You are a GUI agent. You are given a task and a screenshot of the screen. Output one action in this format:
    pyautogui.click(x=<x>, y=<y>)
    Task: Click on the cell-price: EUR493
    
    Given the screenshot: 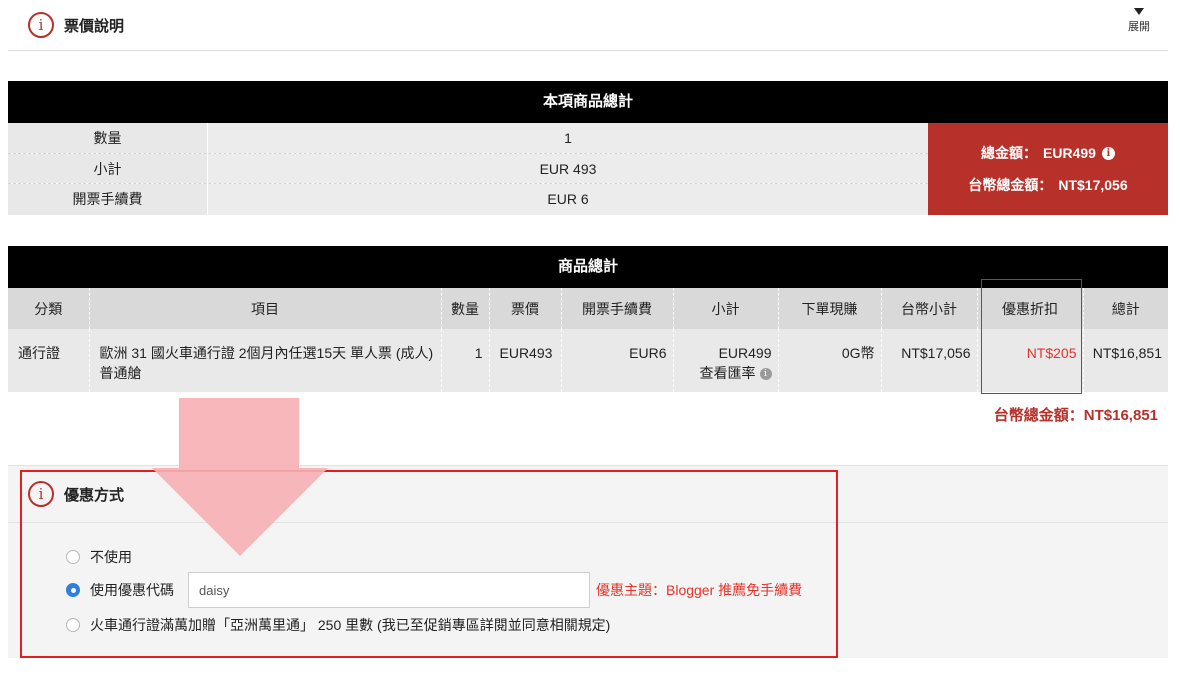 What is the action you would take?
    pyautogui.click(x=525, y=360)
    